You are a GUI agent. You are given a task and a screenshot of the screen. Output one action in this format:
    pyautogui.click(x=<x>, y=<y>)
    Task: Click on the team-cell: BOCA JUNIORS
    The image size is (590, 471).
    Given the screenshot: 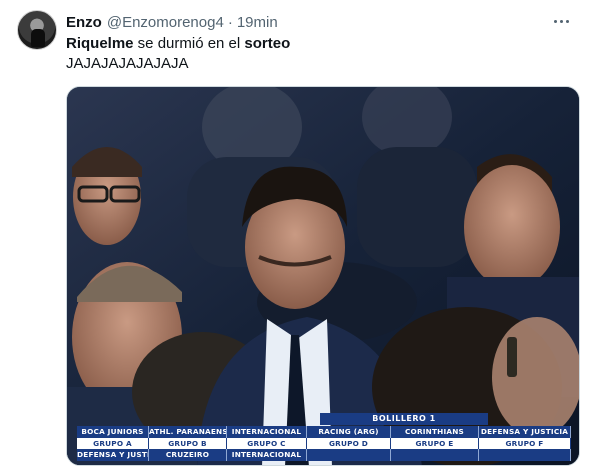 What is the action you would take?
    pyautogui.click(x=113, y=432)
    